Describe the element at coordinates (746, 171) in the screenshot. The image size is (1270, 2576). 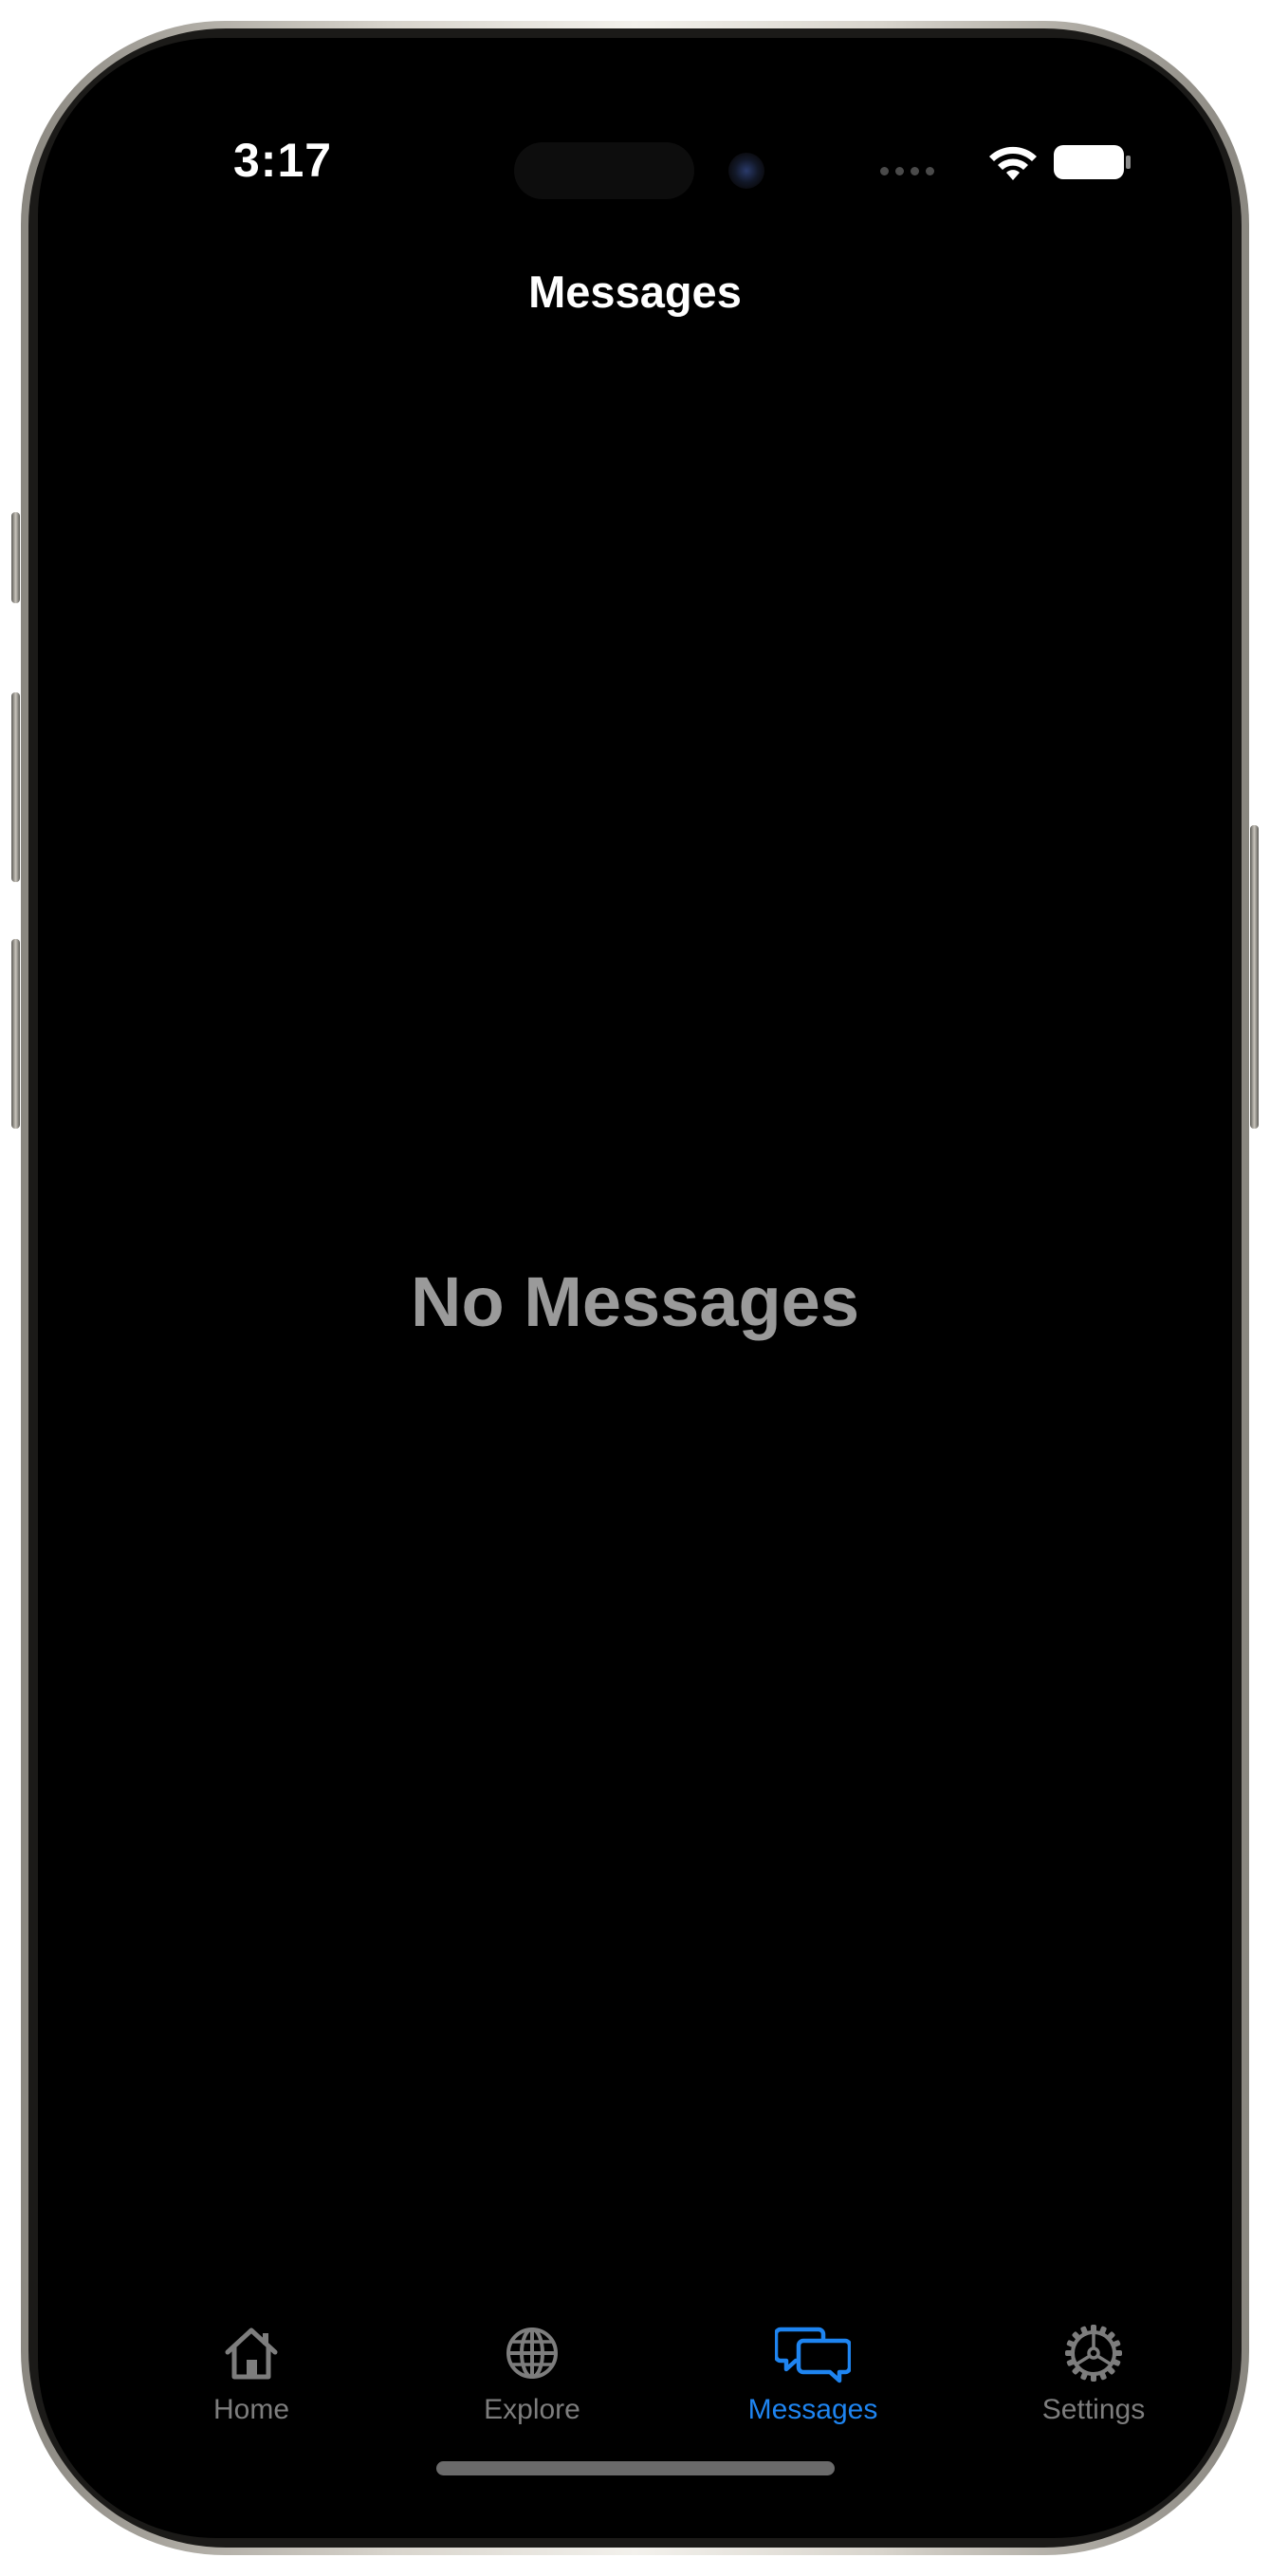
I see `front-camera` at that location.